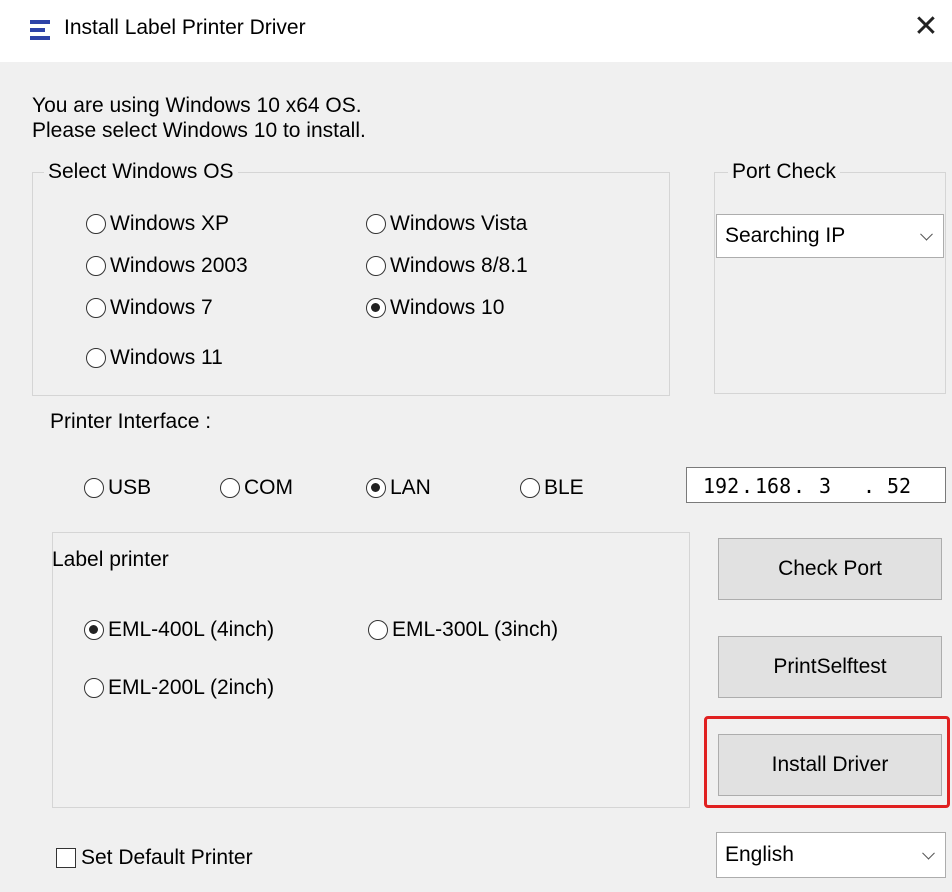  Describe the element at coordinates (167, 266) in the screenshot. I see `radio-windows-2003: Windows 2003` at that location.